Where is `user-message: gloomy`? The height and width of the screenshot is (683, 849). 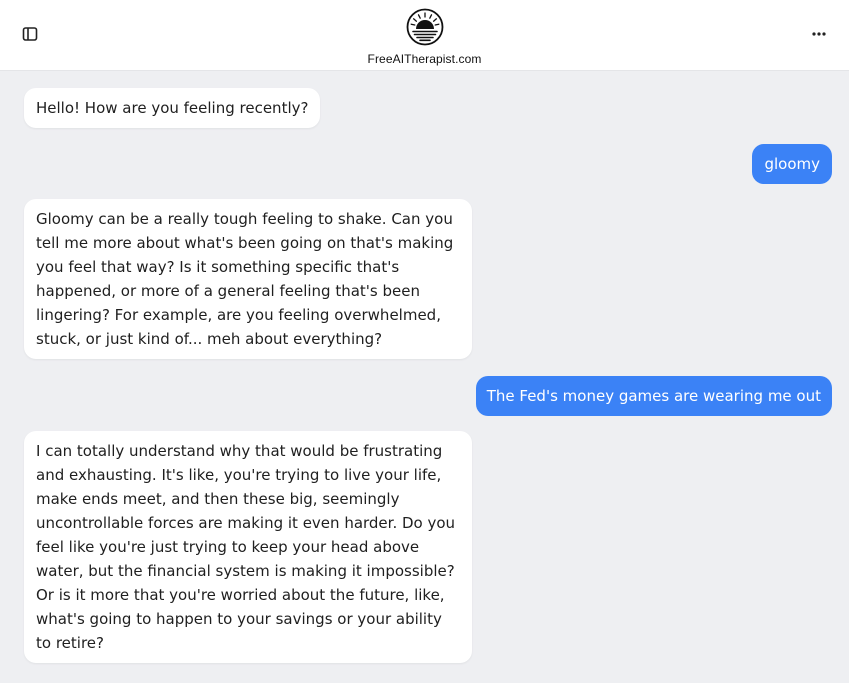 user-message: gloomy is located at coordinates (792, 164).